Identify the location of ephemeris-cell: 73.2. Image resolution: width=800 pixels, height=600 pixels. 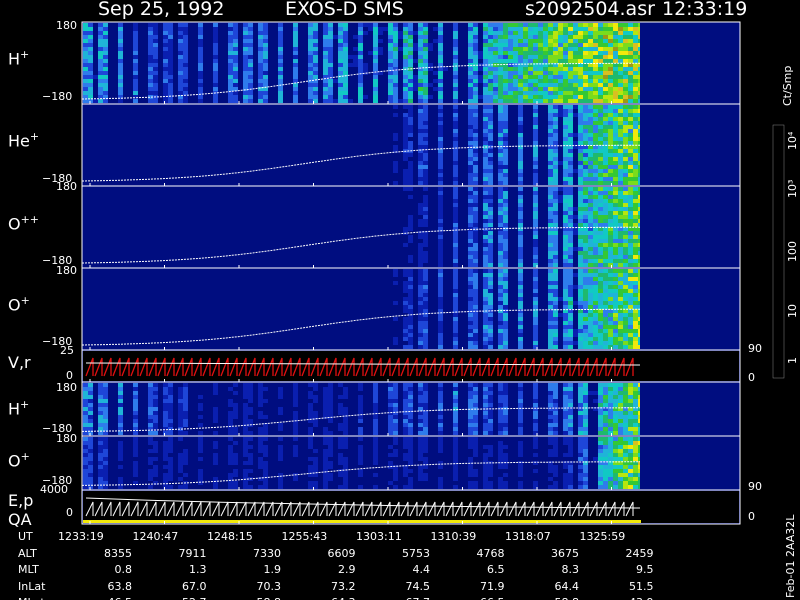
(343, 586).